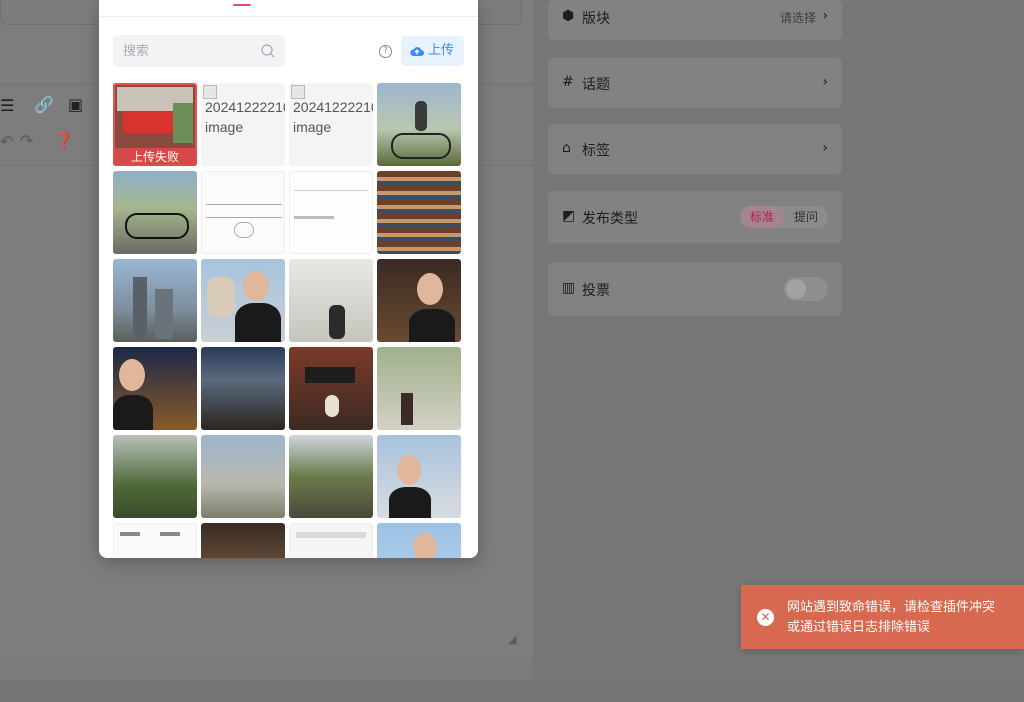 This screenshot has height=702, width=1024. Describe the element at coordinates (155, 124) in the screenshot. I see `media-tile: 上传失败` at that location.